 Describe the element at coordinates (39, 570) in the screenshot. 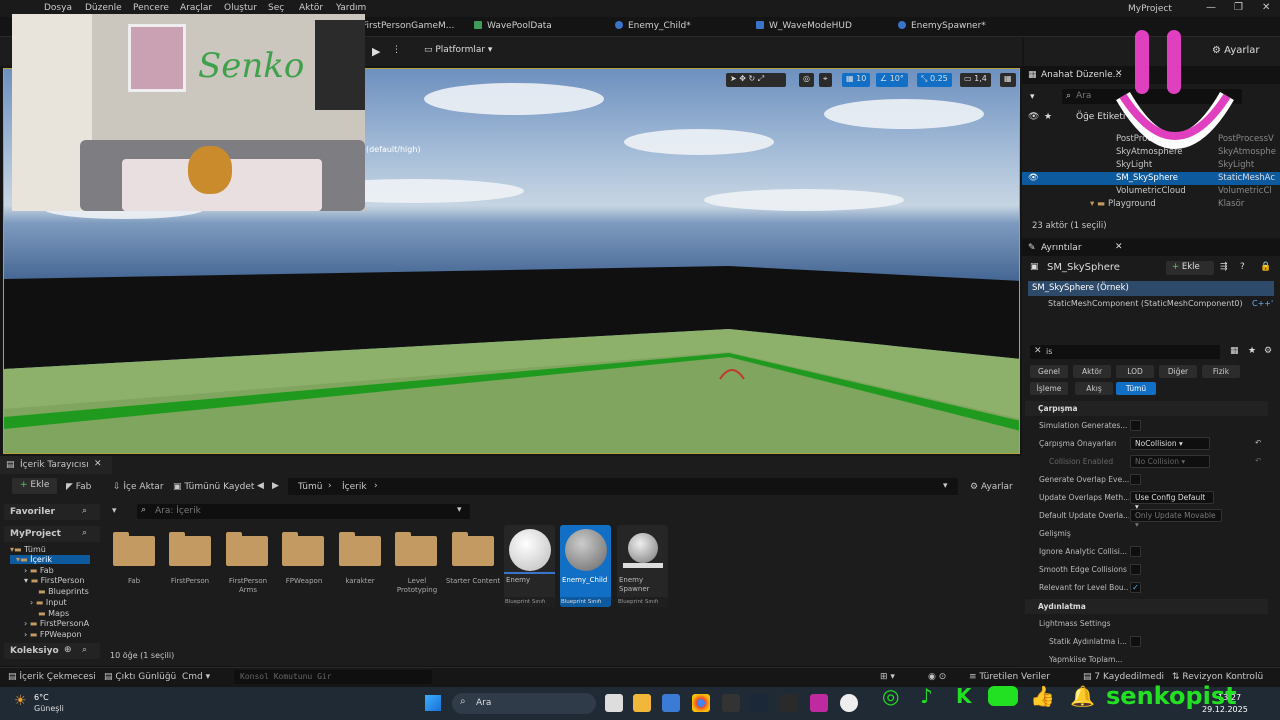

I see `tree-item: › ▬ Fab` at that location.